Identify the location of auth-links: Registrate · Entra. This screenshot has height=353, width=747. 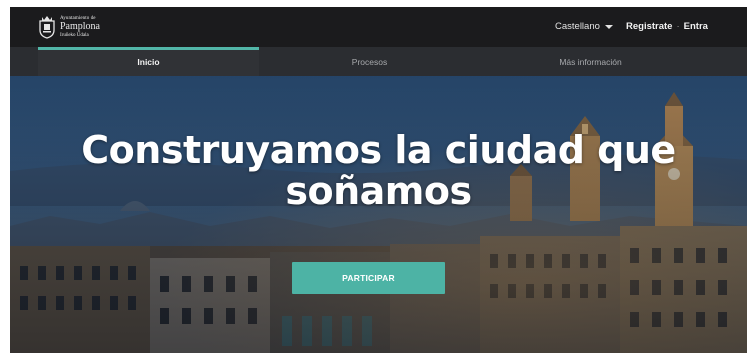
(667, 26).